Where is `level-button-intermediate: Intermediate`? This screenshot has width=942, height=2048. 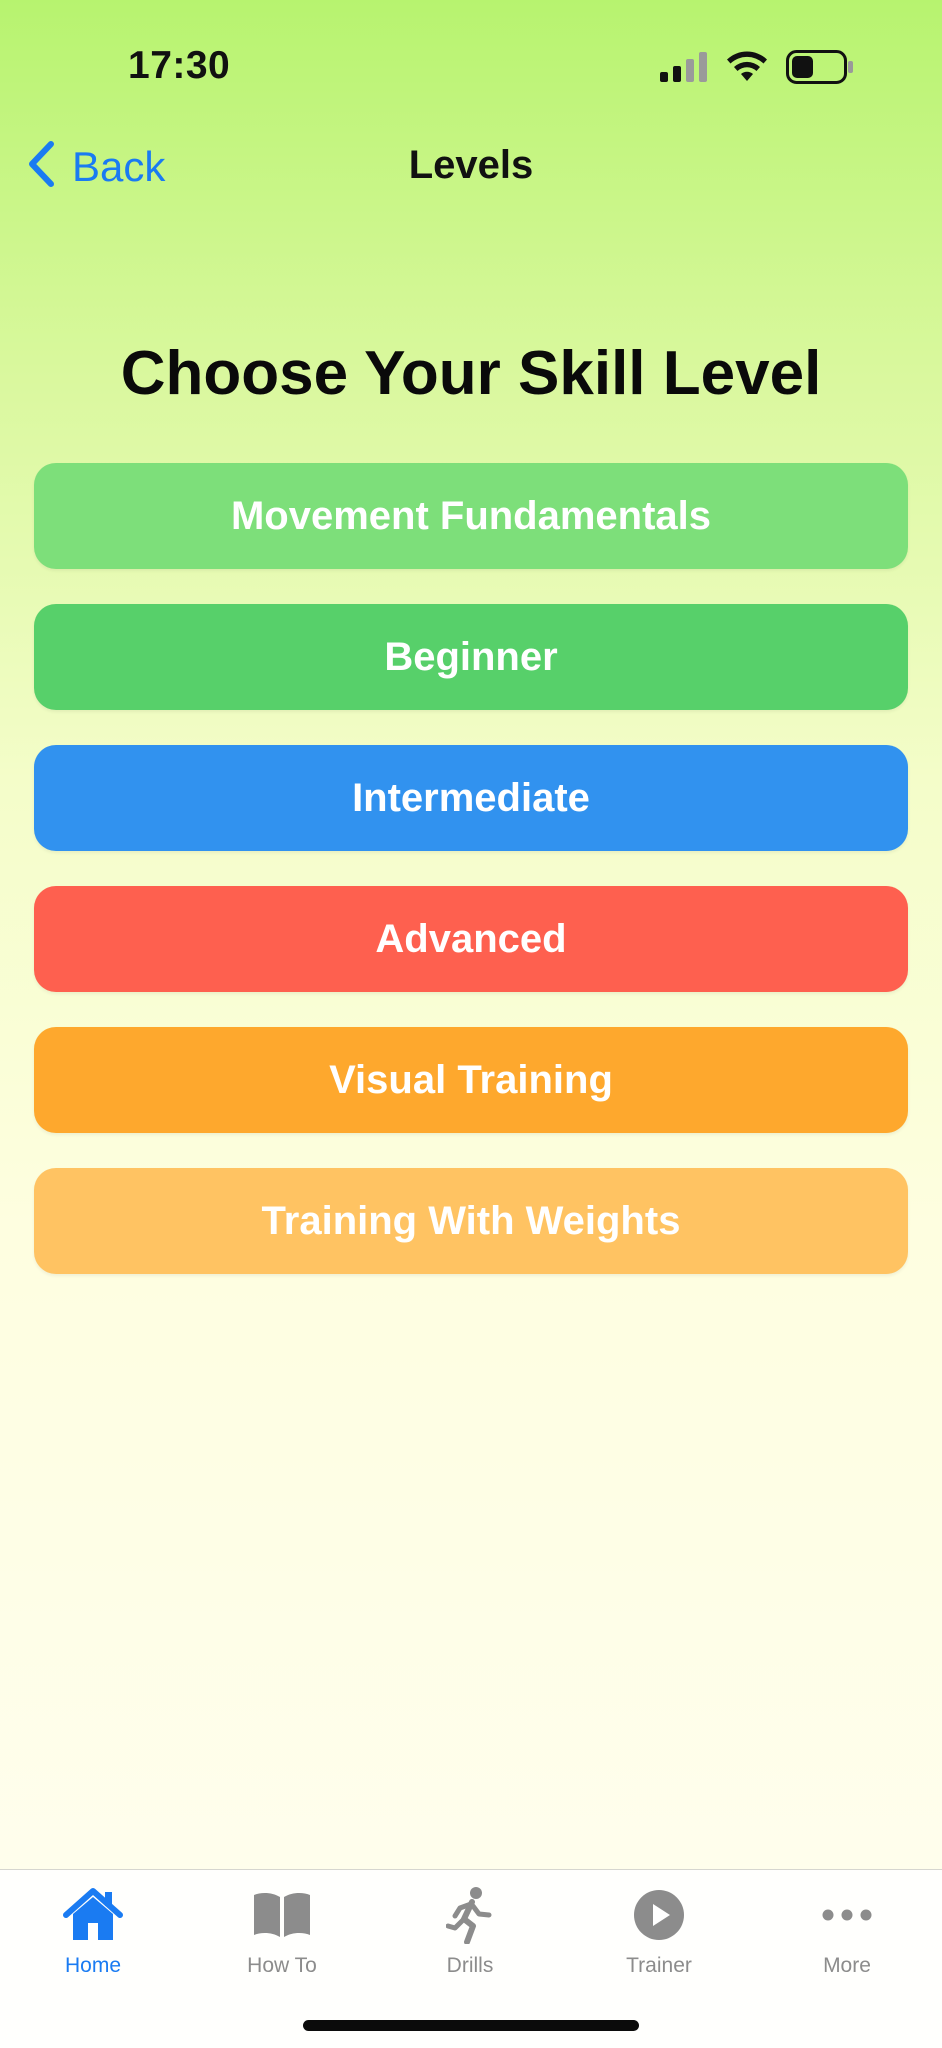
level-button-intermediate: Intermediate is located at coordinates (471, 798).